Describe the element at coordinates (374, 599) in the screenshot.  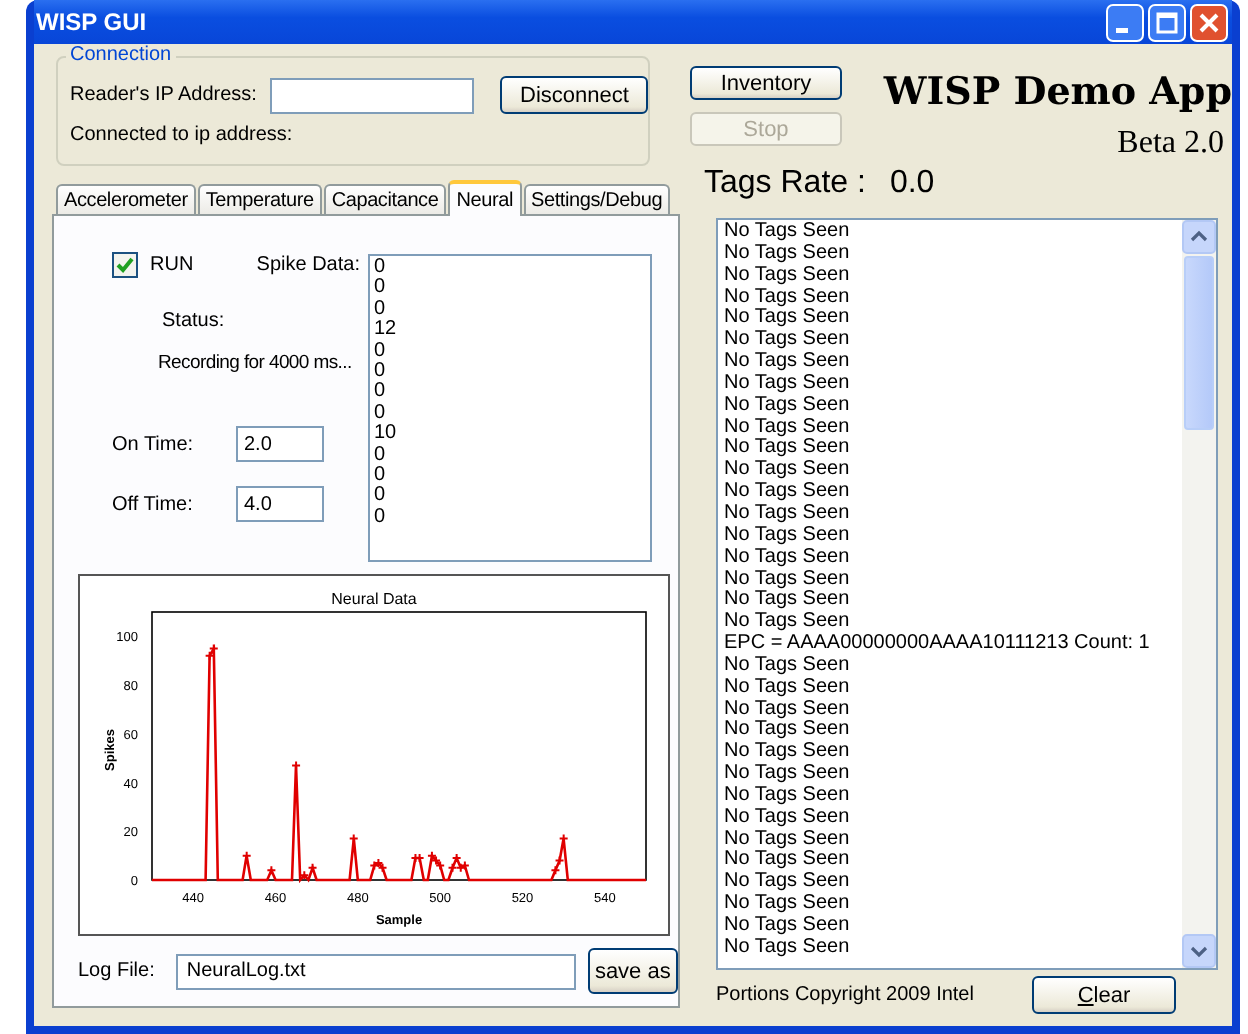
I see `chart-title: Neural Data` at that location.